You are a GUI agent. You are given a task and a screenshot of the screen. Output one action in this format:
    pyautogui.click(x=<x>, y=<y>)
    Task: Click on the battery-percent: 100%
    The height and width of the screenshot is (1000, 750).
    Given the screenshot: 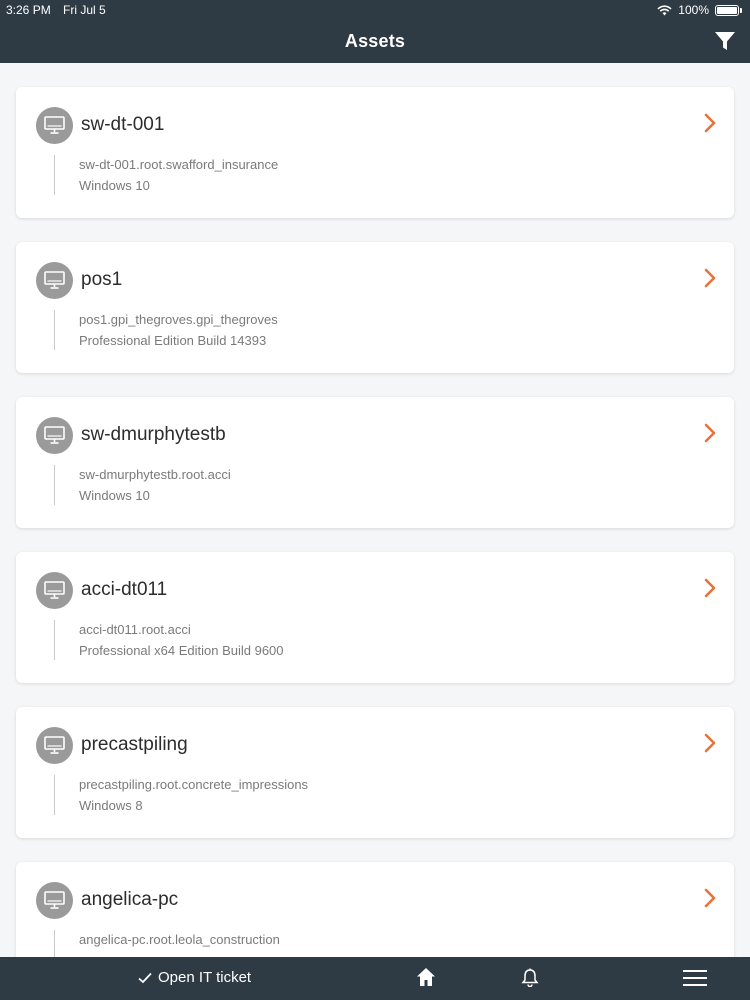 What is the action you would take?
    pyautogui.click(x=693, y=10)
    